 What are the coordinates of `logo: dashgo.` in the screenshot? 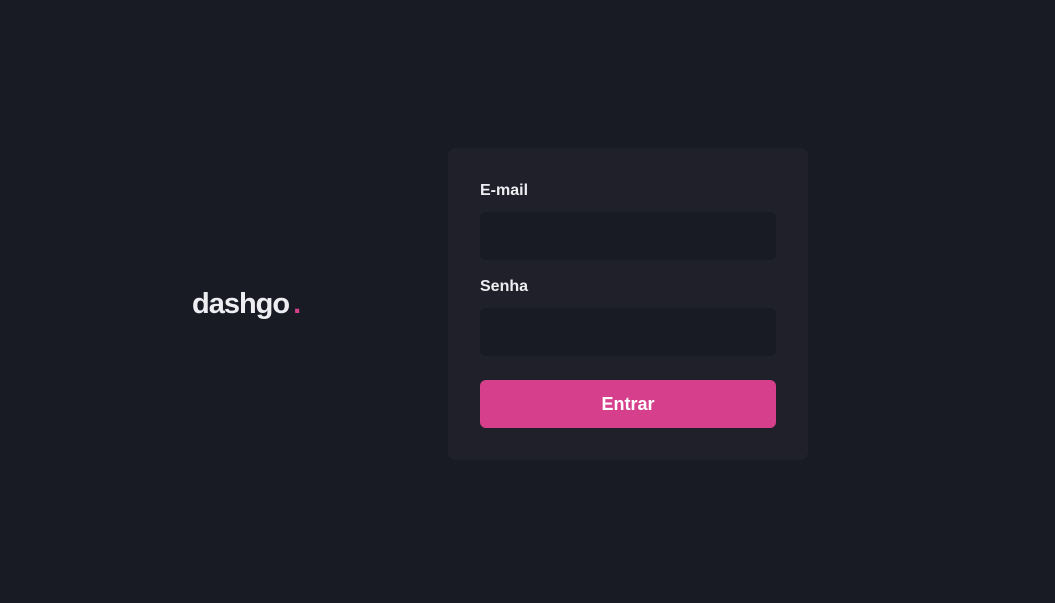 It's located at (246, 304).